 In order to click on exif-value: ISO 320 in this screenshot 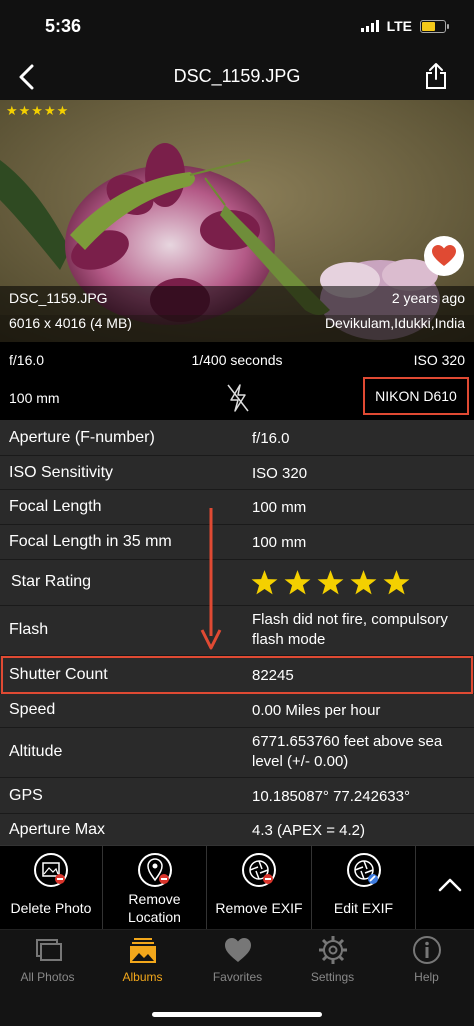, I will do `click(280, 473)`.